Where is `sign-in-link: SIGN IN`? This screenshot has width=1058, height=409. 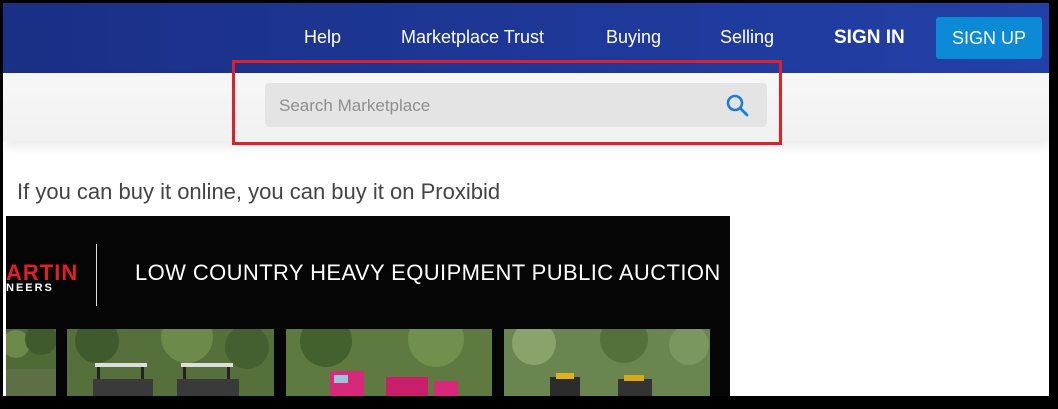
sign-in-link: SIGN IN is located at coordinates (869, 38).